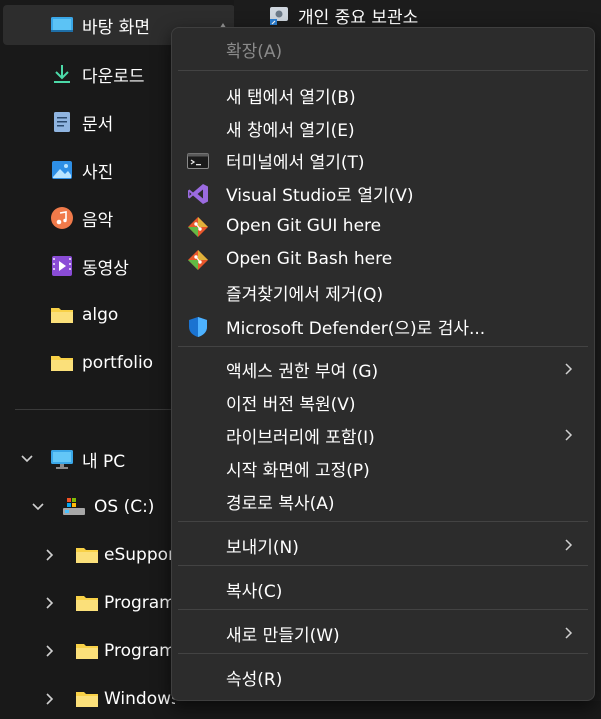 This screenshot has height=719, width=601. Describe the element at coordinates (254, 51) in the screenshot. I see `menu-item-label: 확장(A)` at that location.